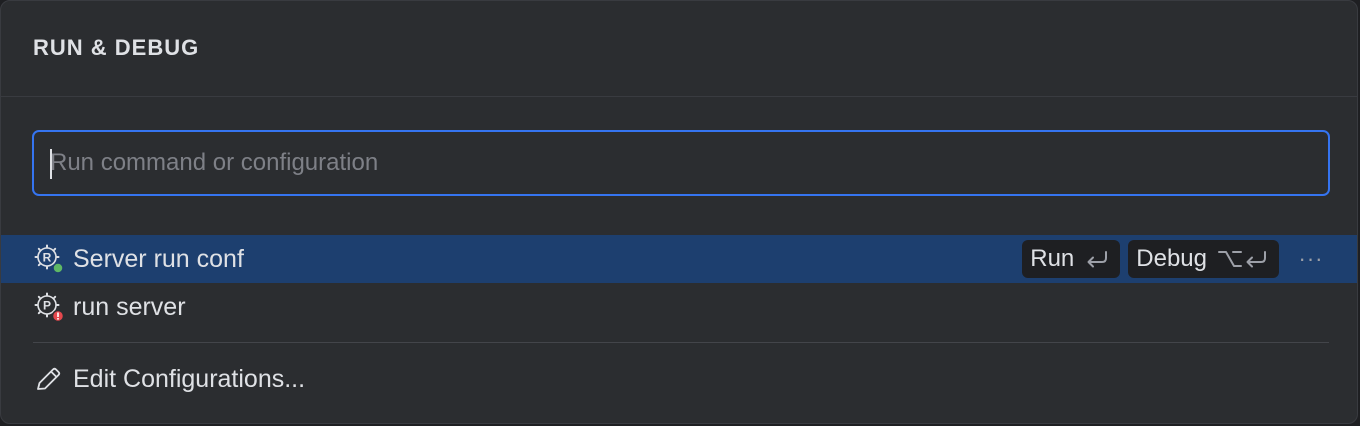  Describe the element at coordinates (681, 342) in the screenshot. I see `divider` at that location.